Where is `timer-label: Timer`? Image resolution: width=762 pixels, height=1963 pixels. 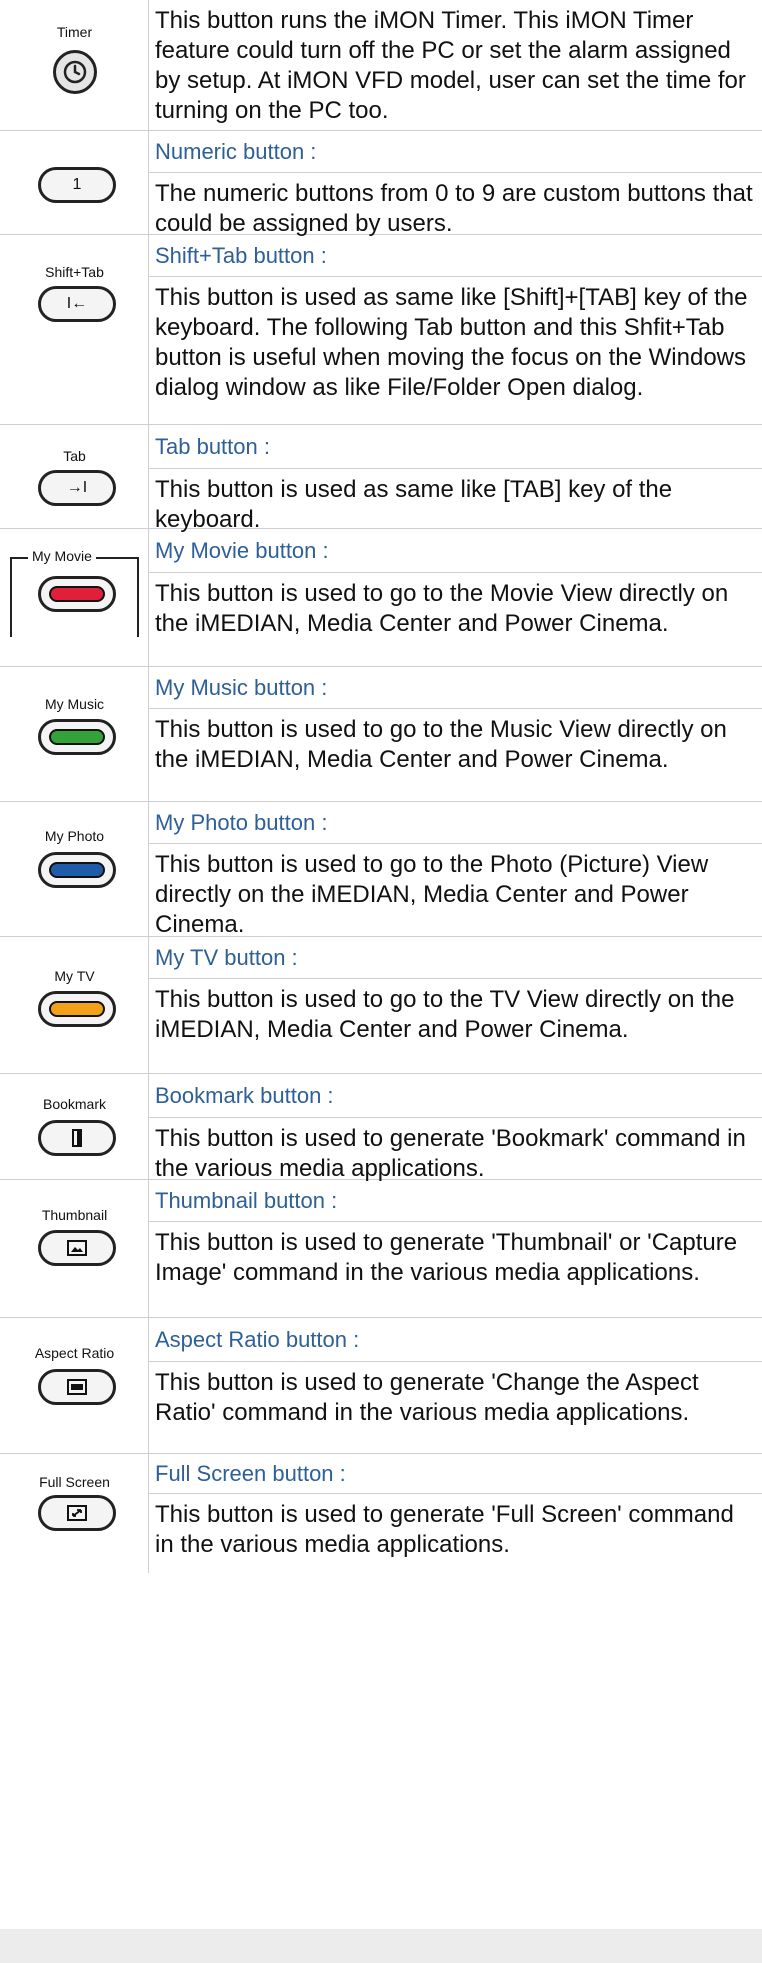 timer-label: Timer is located at coordinates (74, 32).